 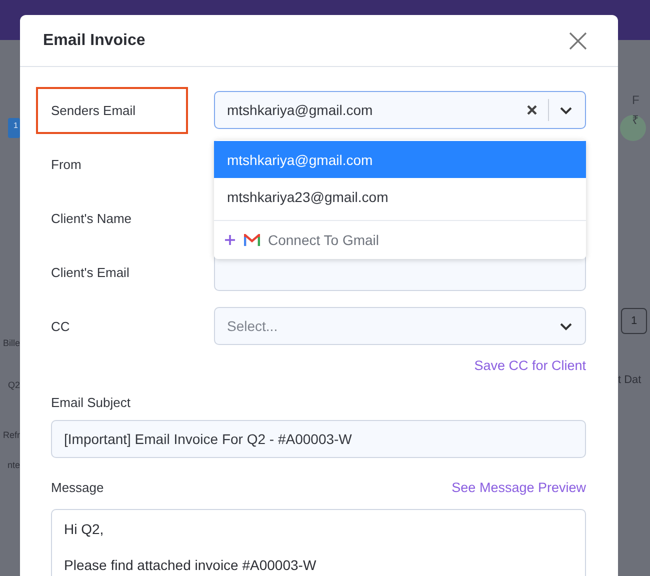 What do you see at coordinates (400, 159) in the screenshot?
I see `dropdown-option: mtshkariya@gmail.com` at bounding box center [400, 159].